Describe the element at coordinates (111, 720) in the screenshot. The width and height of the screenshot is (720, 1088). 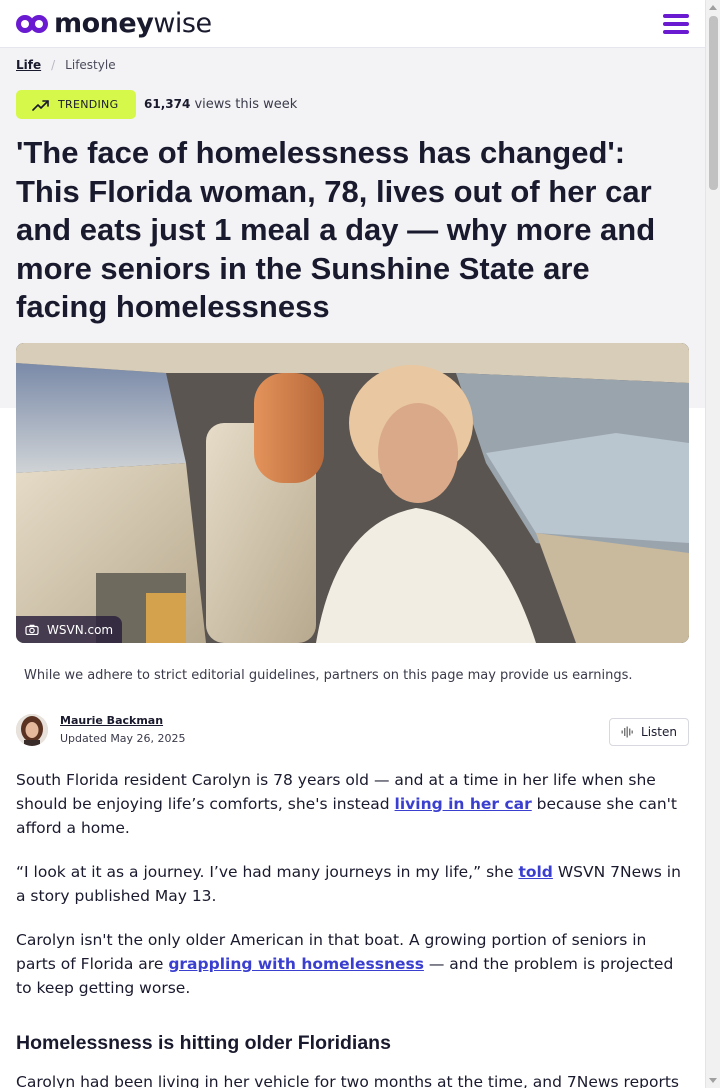
I see `author-link: Maurie Backman` at that location.